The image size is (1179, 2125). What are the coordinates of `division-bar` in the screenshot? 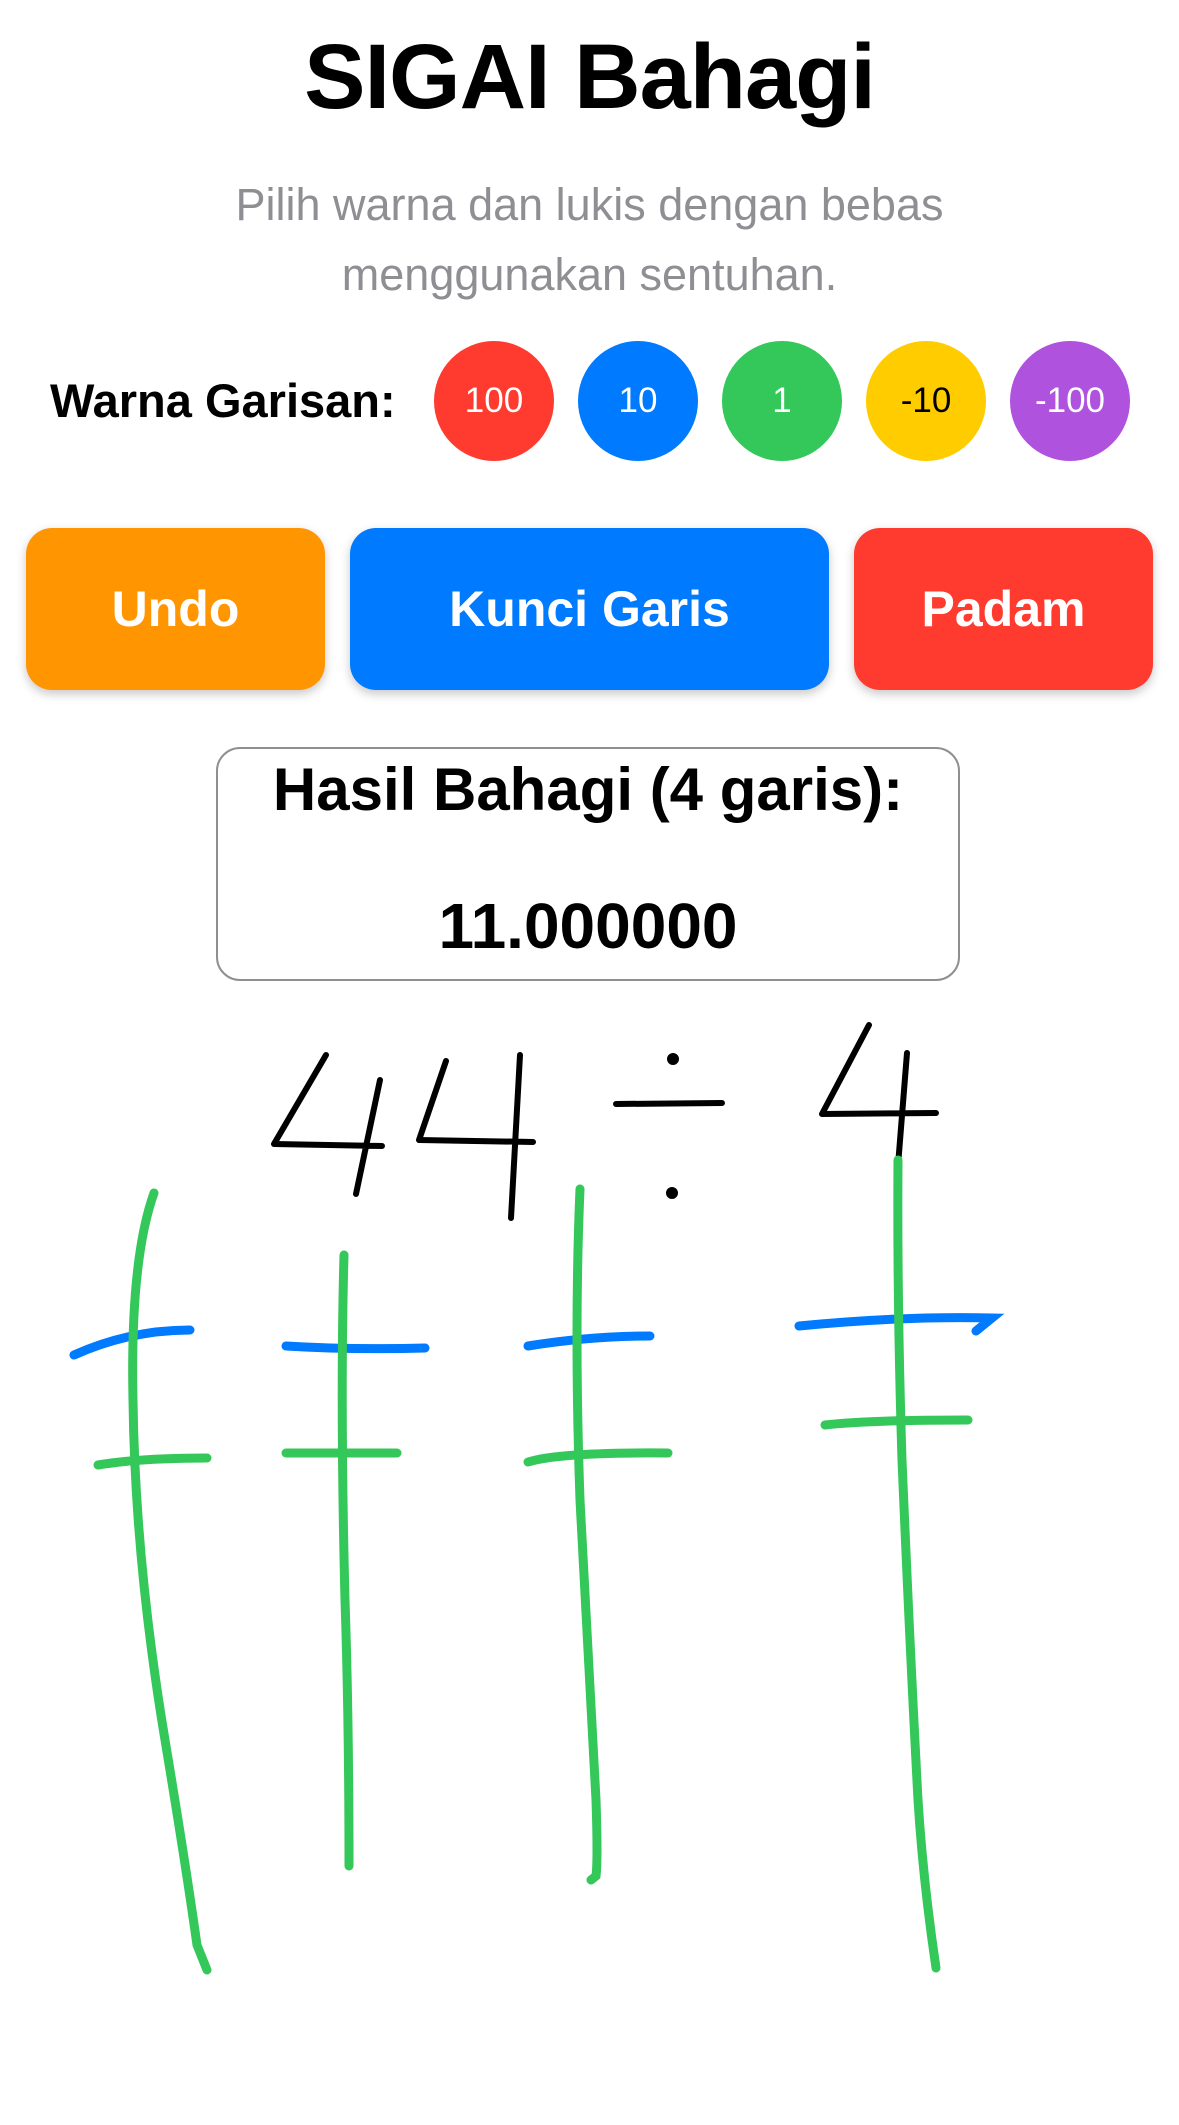 It's located at (669, 1103).